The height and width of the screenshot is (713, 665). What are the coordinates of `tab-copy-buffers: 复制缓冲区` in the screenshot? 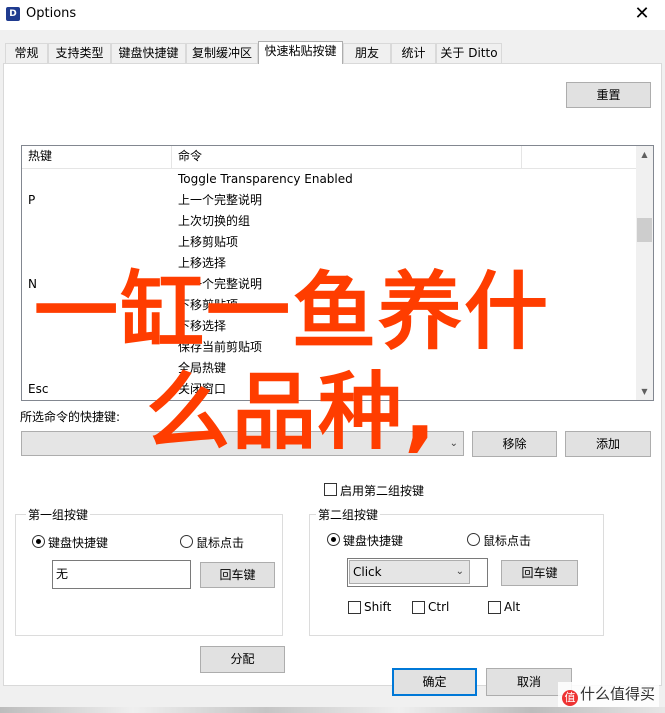 It's located at (222, 53).